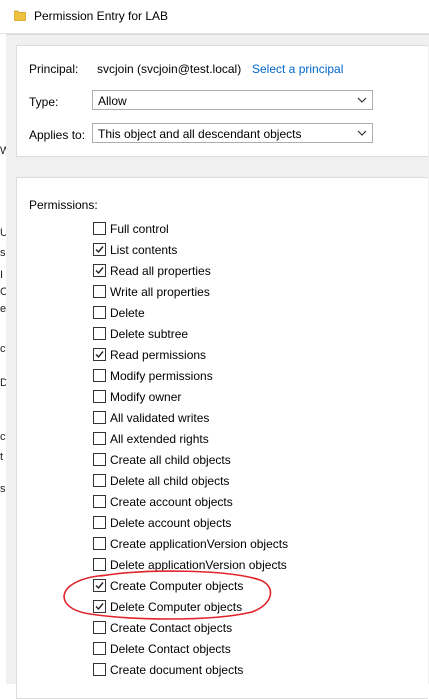 This screenshot has height=699, width=429. I want to click on permission-row: Modify owner, so click(137, 396).